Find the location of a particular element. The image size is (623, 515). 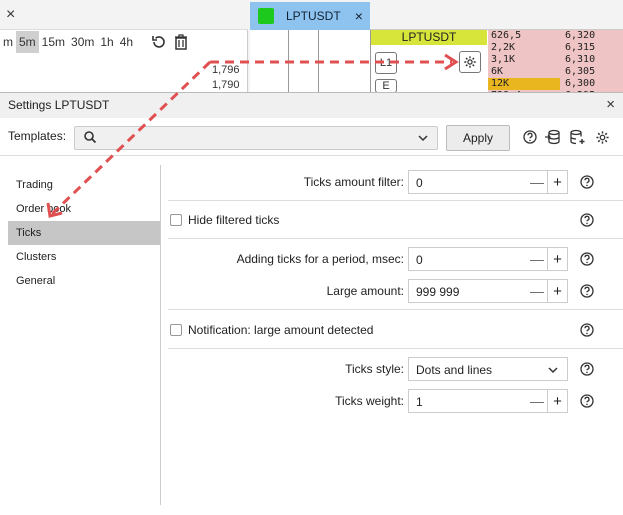

timeframe-15m: 15m is located at coordinates (53, 42).